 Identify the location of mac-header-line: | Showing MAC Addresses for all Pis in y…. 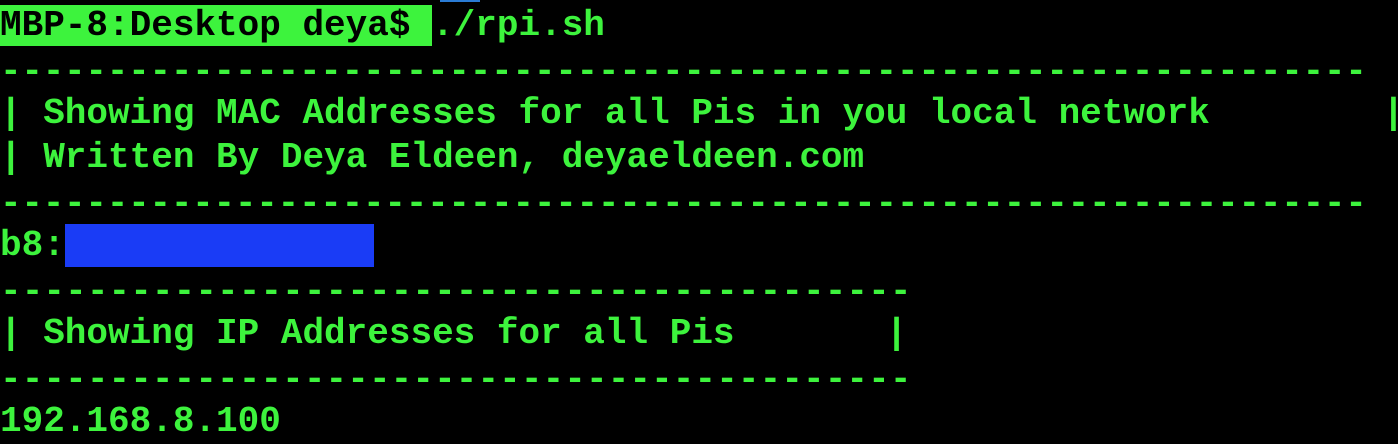
(699, 113).